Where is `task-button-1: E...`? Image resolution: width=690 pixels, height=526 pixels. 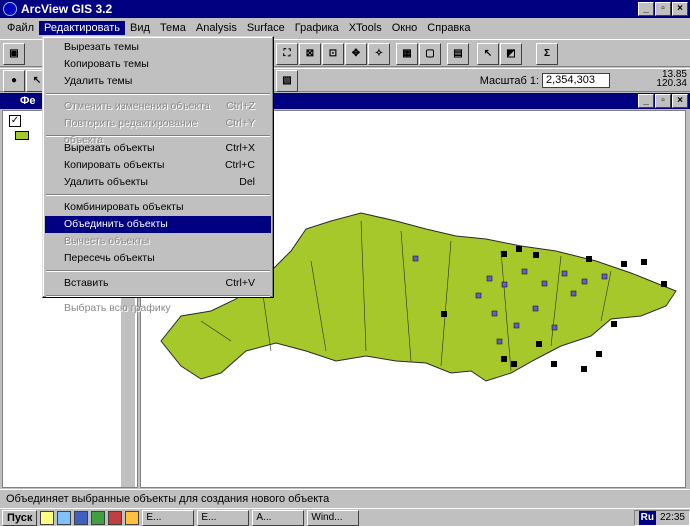 task-button-1: E... is located at coordinates (168, 517).